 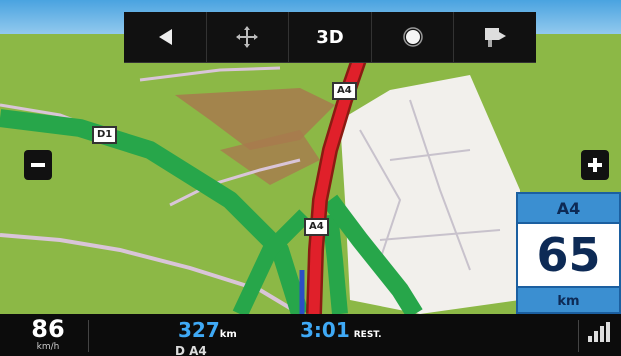 What do you see at coordinates (105, 135) in the screenshot?
I see `road-shield-d1: D1` at bounding box center [105, 135].